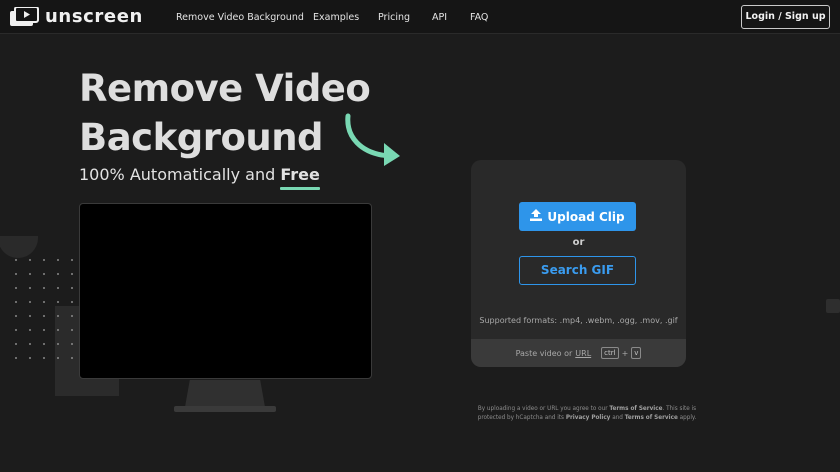 The height and width of the screenshot is (472, 840). What do you see at coordinates (439, 17) in the screenshot?
I see `nav-link-api: API` at bounding box center [439, 17].